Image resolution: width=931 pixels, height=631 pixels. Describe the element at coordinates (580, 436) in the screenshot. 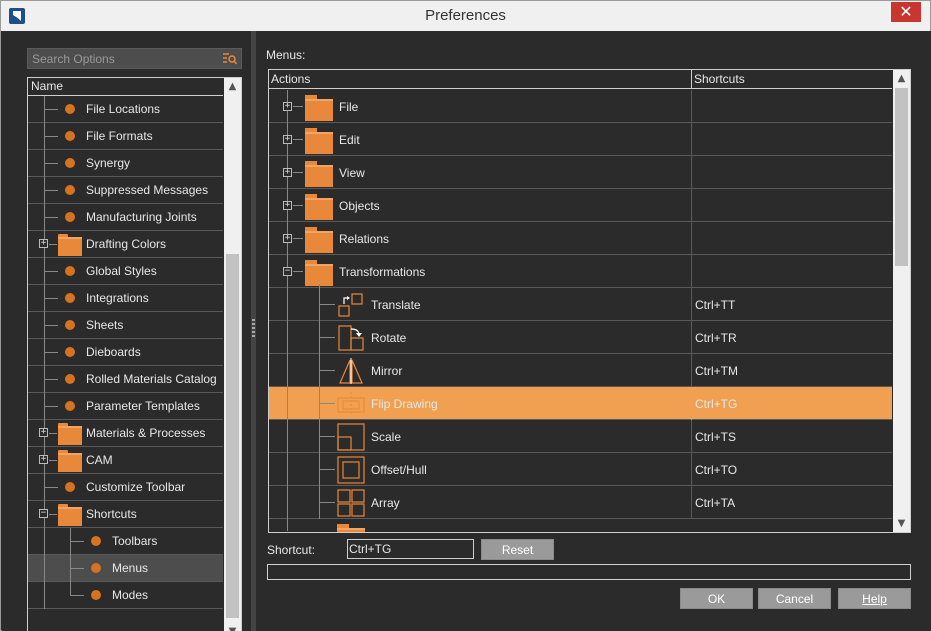

I see `menu-row-scale: Scale Ctrl+TS` at that location.